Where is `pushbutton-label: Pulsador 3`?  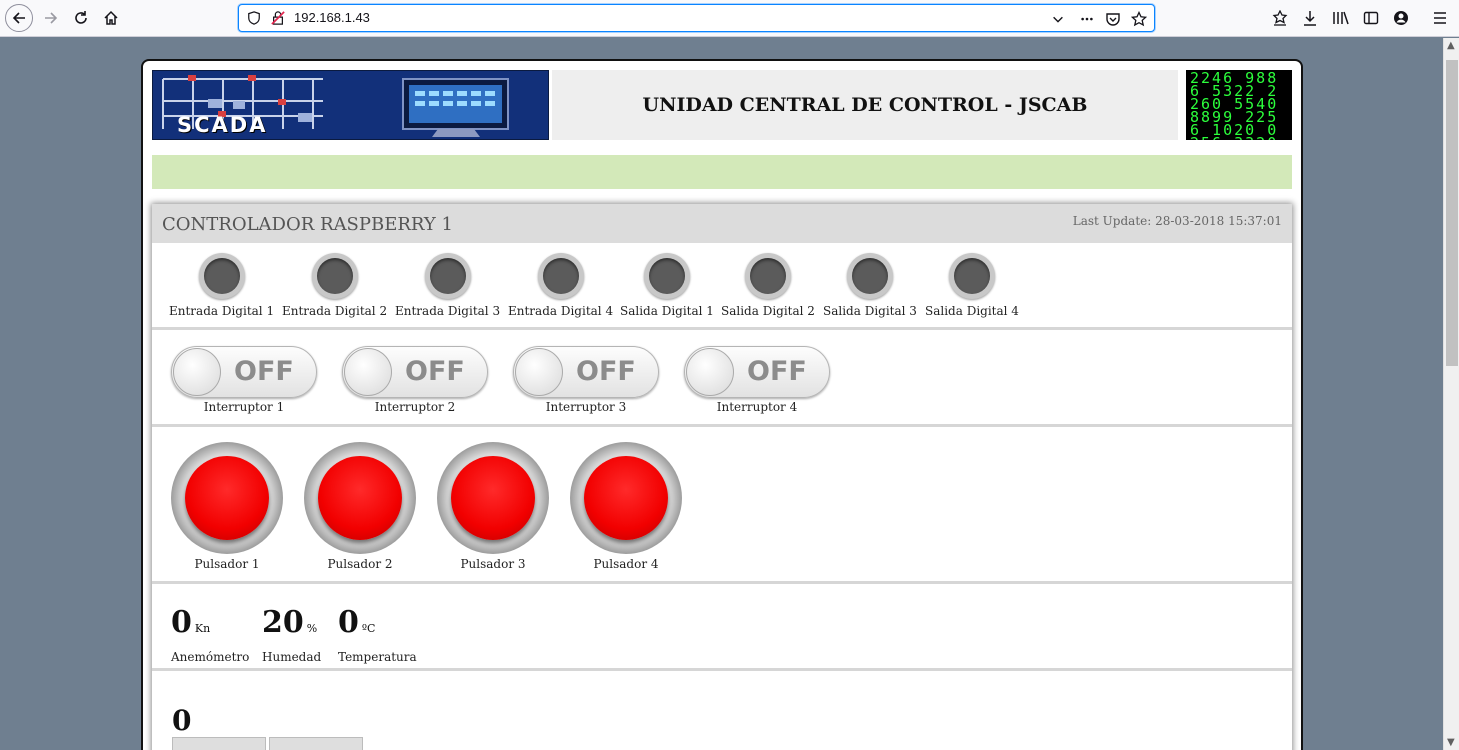
pushbutton-label: Pulsador 3 is located at coordinates (493, 564).